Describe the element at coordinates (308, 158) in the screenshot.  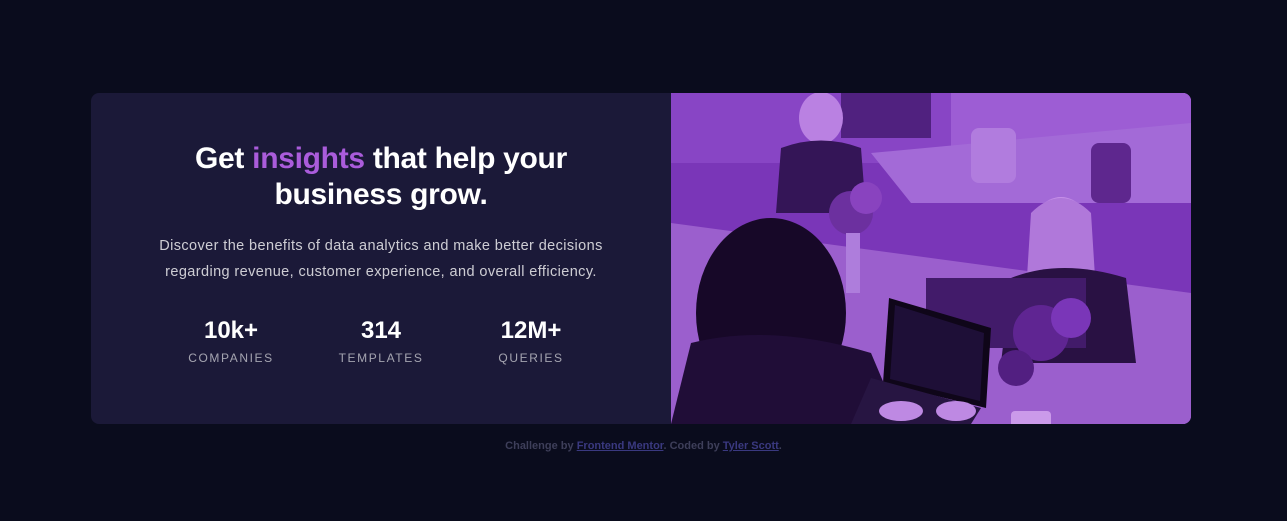
I see `title-accent: insights` at that location.